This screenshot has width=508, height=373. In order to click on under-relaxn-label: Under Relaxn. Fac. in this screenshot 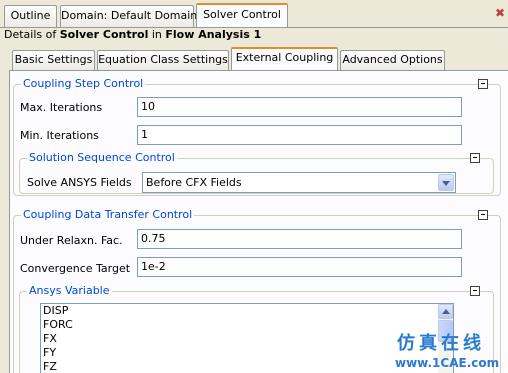, I will do `click(71, 240)`.